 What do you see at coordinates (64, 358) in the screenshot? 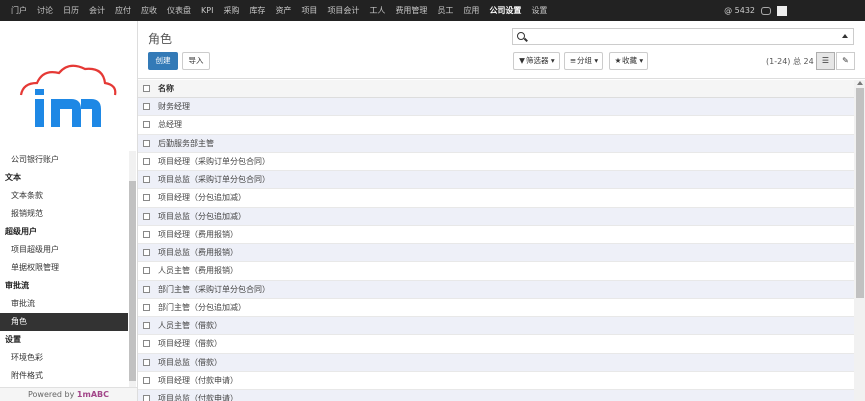
I see `sidebar-item: 环境色彩` at bounding box center [64, 358].